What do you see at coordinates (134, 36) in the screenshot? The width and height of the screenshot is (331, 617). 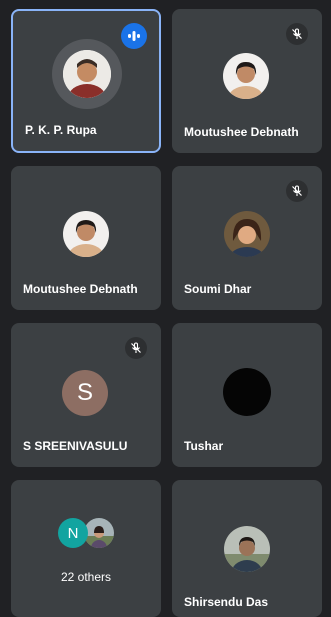 I see `speaking-indicator-icon` at bounding box center [134, 36].